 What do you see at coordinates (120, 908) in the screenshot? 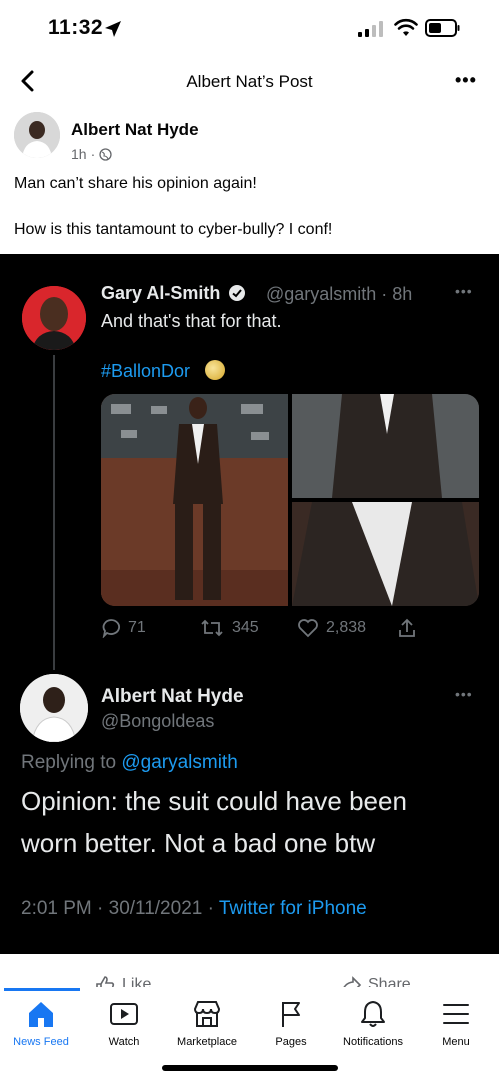
I see `timestamp-text: 2:01 PM · 30/11/2021 ·` at bounding box center [120, 908].